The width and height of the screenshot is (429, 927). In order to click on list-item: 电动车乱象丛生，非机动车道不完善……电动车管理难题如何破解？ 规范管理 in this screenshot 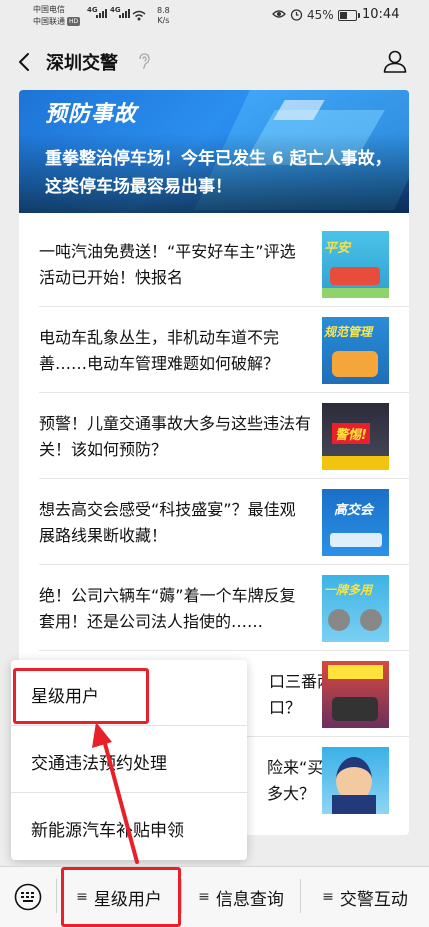, I will do `click(214, 350)`.